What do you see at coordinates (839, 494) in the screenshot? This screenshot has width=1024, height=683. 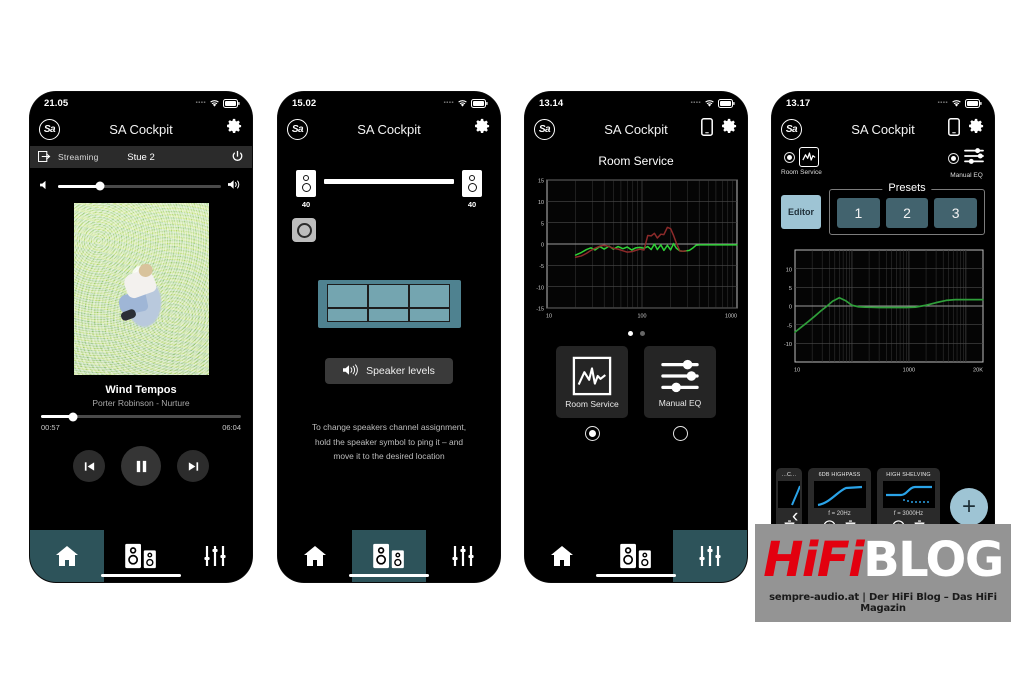 I see `highpass-curve-icon` at bounding box center [839, 494].